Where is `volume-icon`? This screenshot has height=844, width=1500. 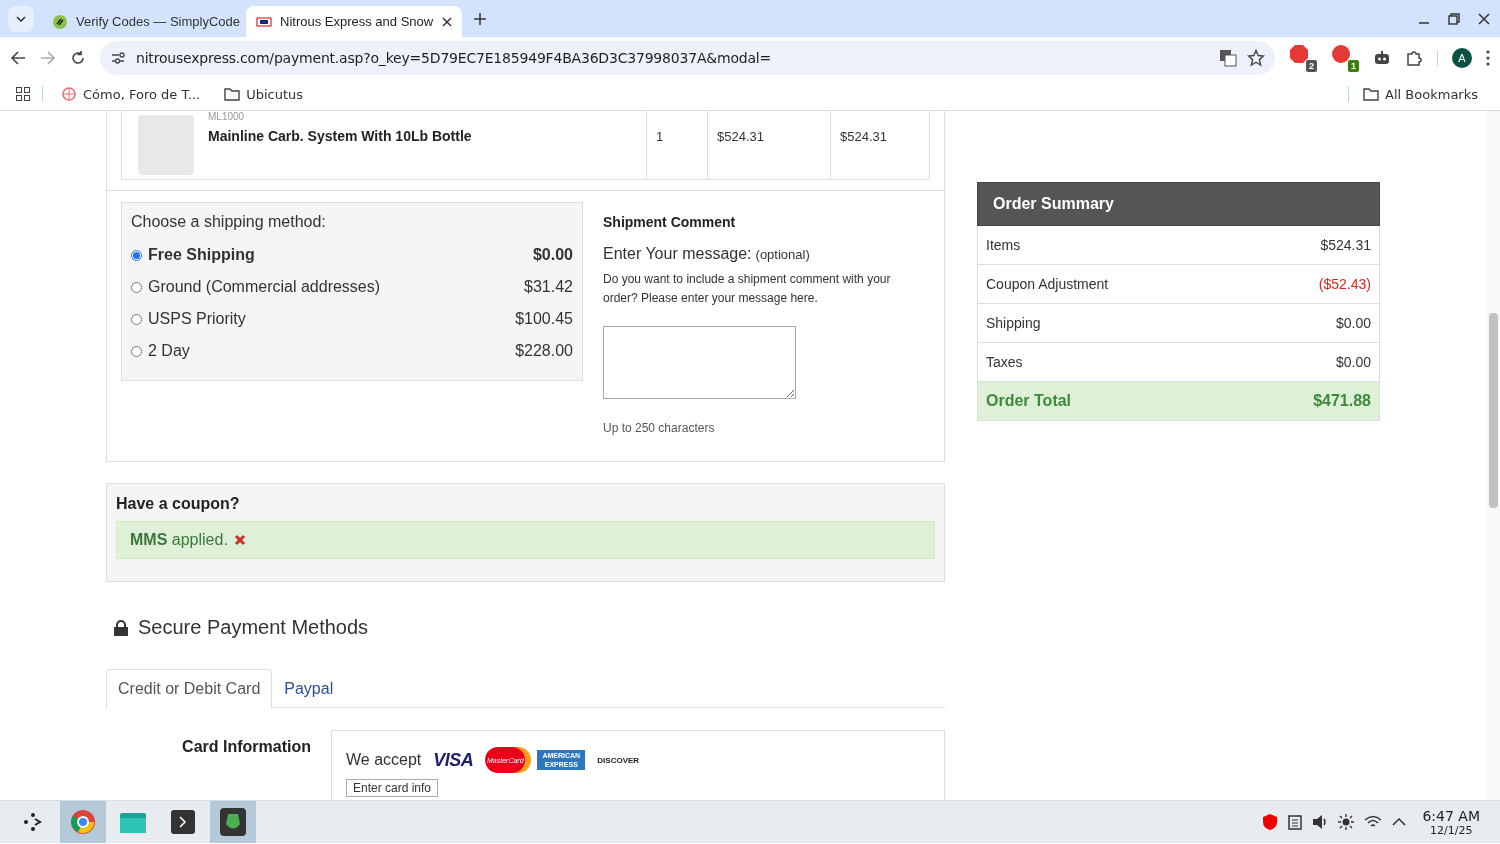
volume-icon is located at coordinates (1320, 822).